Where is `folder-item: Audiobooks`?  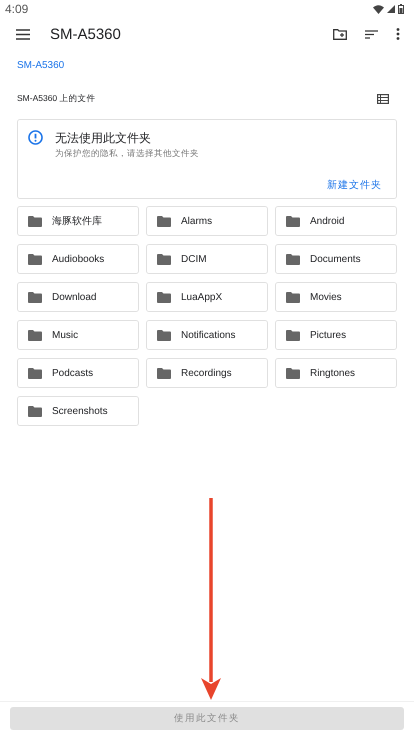
folder-item: Audiobooks is located at coordinates (78, 259).